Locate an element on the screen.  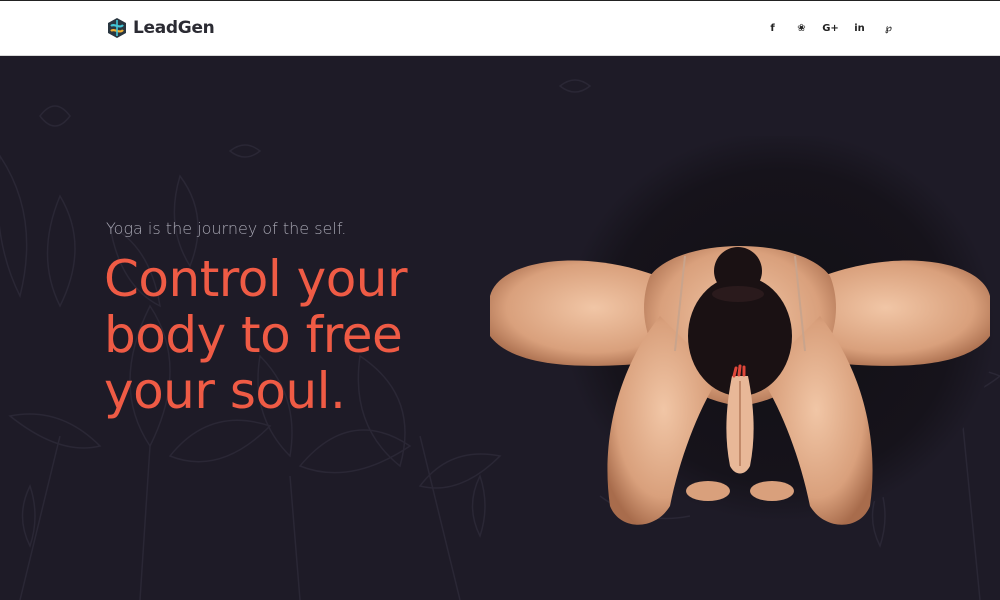
social-links: f ❀ G+ in ℘ is located at coordinates (830, 29).